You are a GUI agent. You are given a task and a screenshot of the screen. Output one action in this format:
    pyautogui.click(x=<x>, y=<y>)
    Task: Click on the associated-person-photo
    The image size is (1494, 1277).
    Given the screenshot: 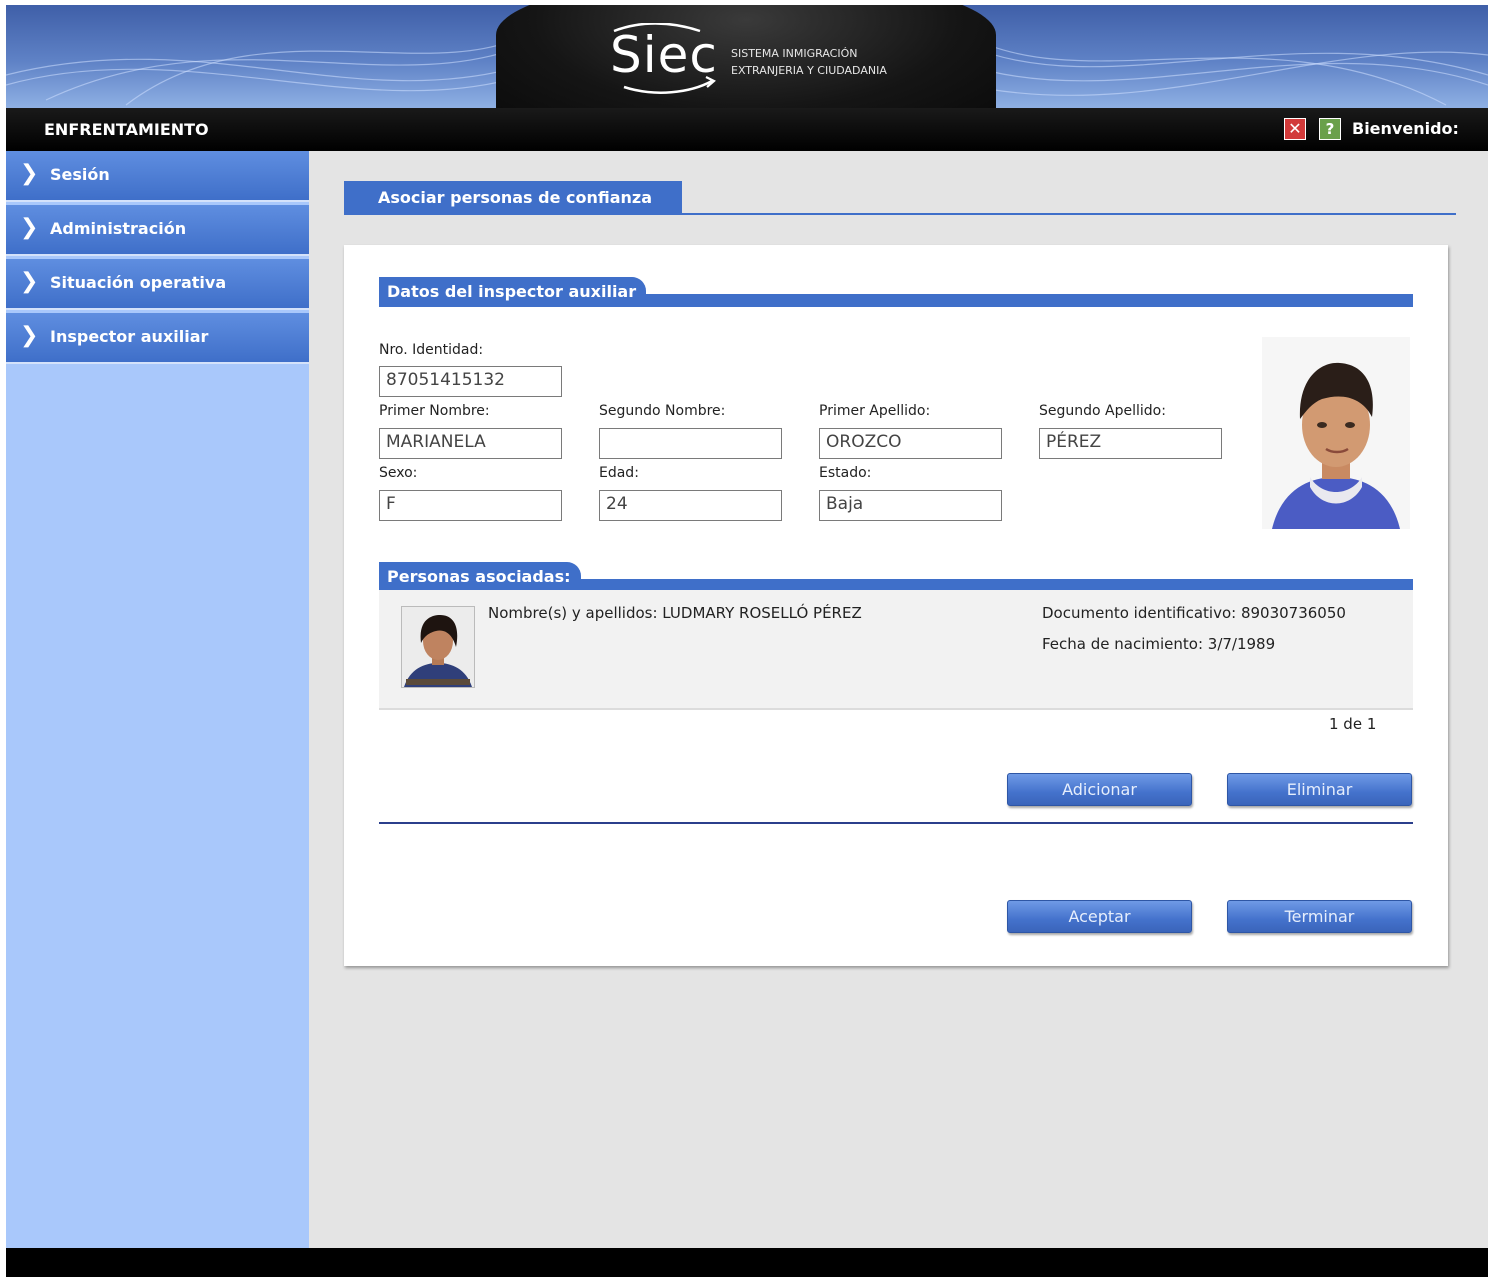 What is the action you would take?
    pyautogui.click(x=438, y=647)
    